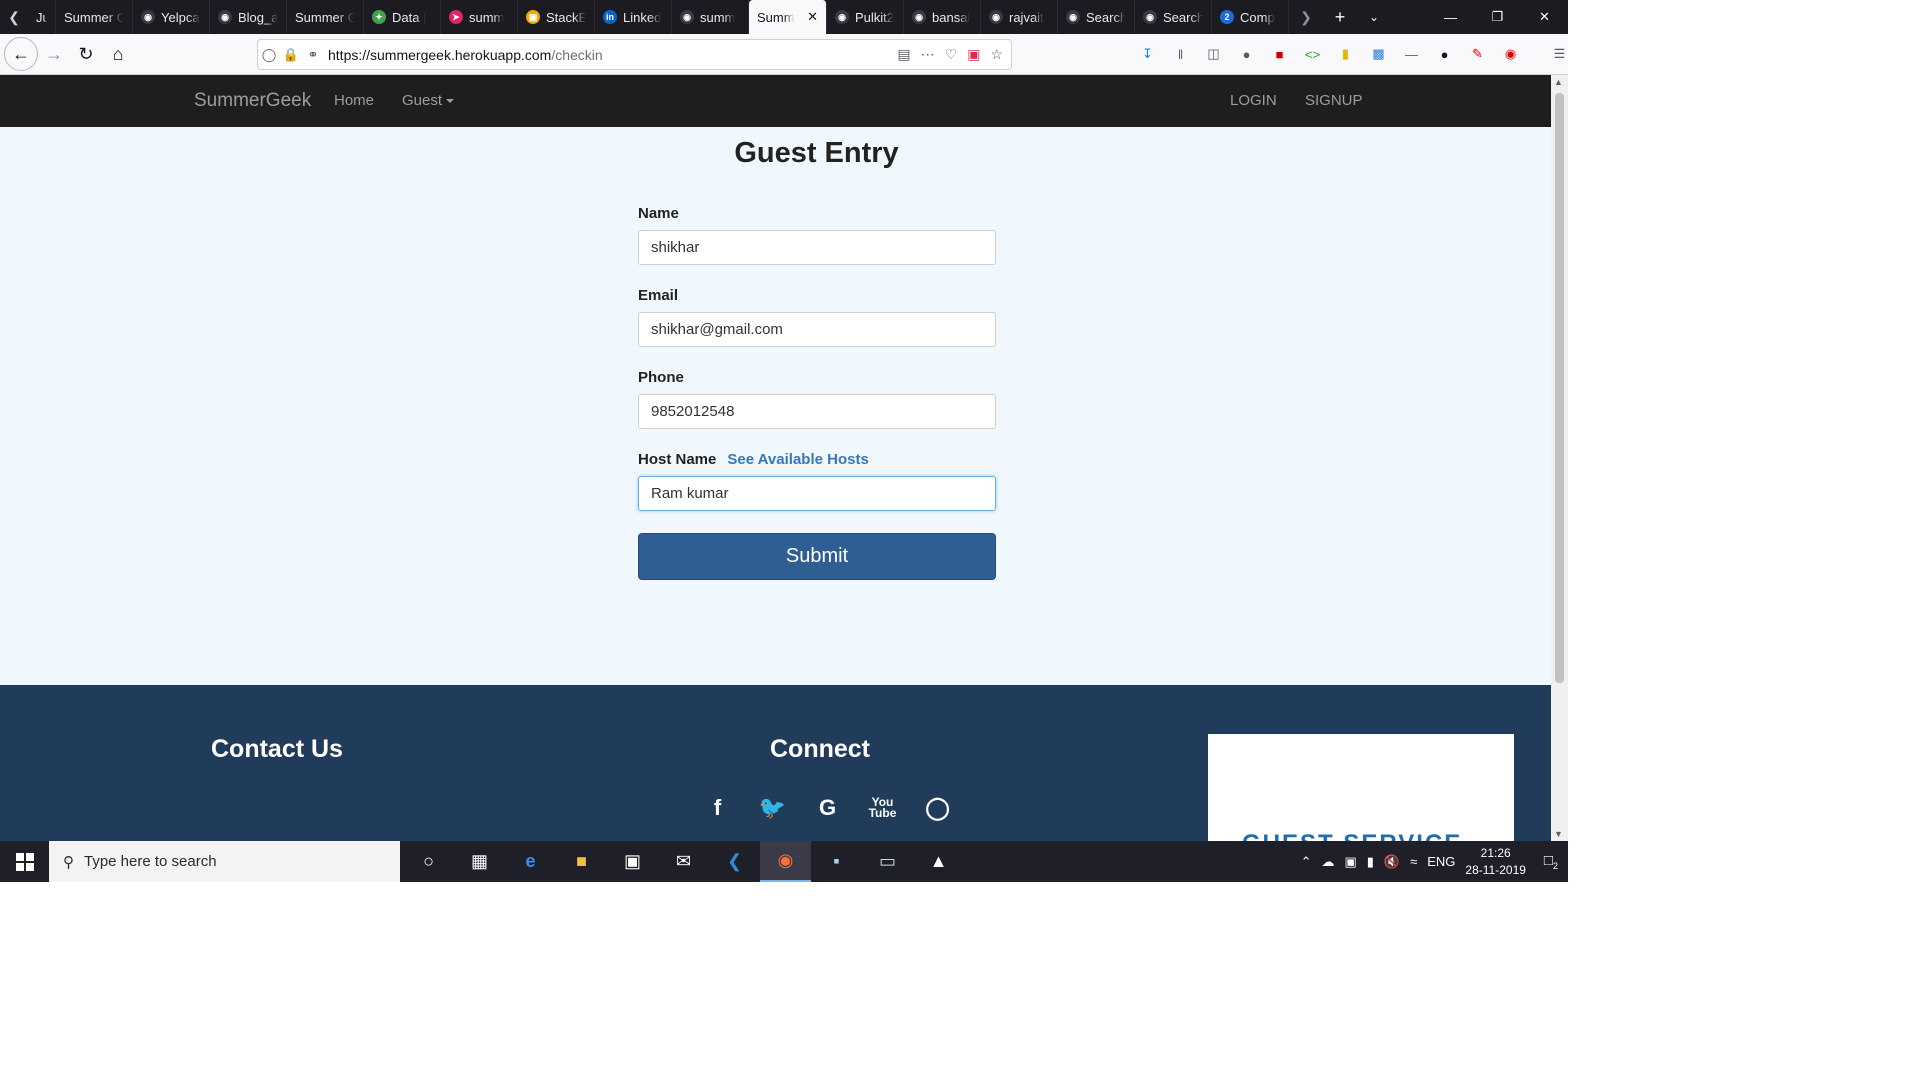  Describe the element at coordinates (1558, 82) in the screenshot. I see `scroll-up-icon: ▲` at that location.